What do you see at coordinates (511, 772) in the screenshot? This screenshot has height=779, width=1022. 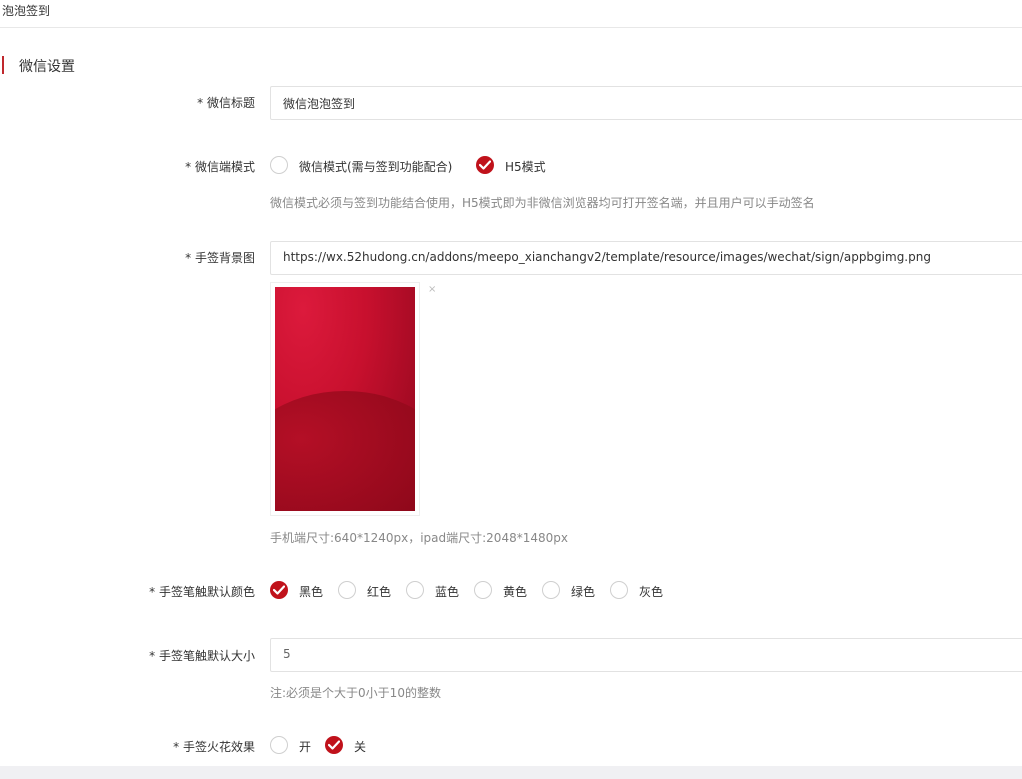 I see `bottom-bar` at bounding box center [511, 772].